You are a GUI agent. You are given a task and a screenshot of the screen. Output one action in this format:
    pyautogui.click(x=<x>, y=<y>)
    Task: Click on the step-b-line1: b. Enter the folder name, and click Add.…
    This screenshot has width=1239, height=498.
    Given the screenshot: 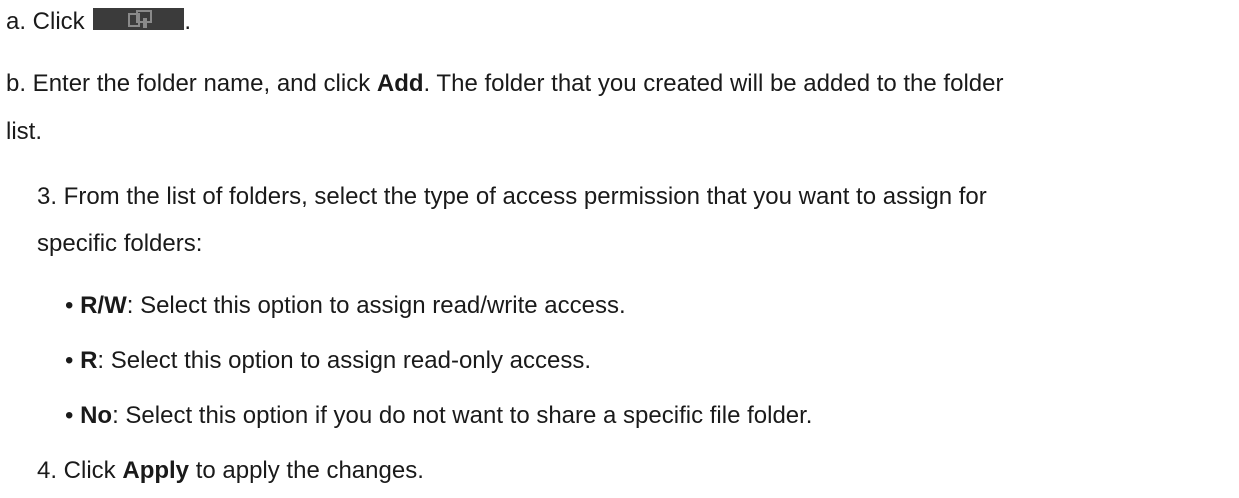 What is the action you would take?
    pyautogui.click(x=504, y=84)
    